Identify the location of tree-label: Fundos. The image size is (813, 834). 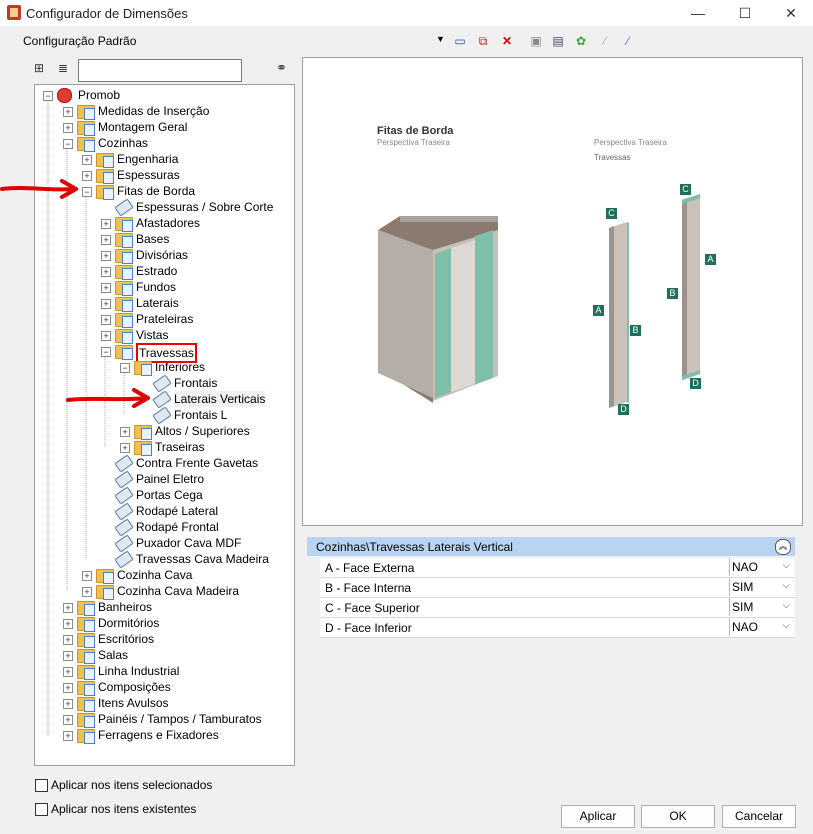
(156, 287).